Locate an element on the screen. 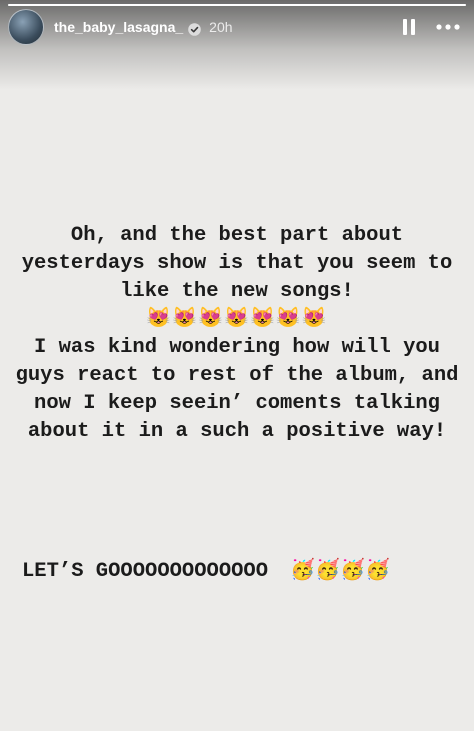 This screenshot has width=474, height=731. story-progress-fill is located at coordinates (237, 5).